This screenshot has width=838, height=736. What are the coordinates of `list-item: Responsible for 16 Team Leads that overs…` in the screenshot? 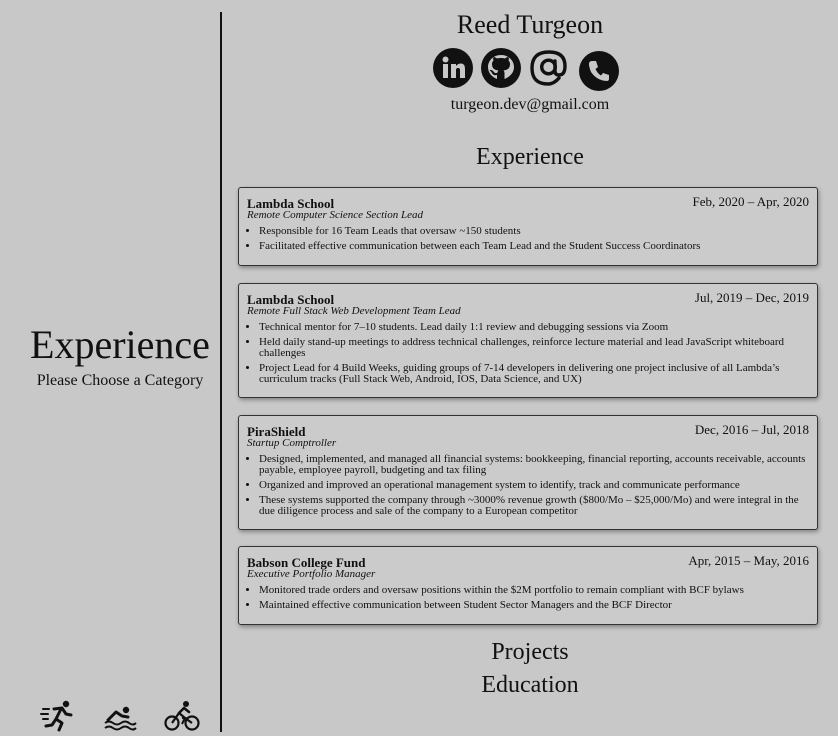 It's located at (534, 231).